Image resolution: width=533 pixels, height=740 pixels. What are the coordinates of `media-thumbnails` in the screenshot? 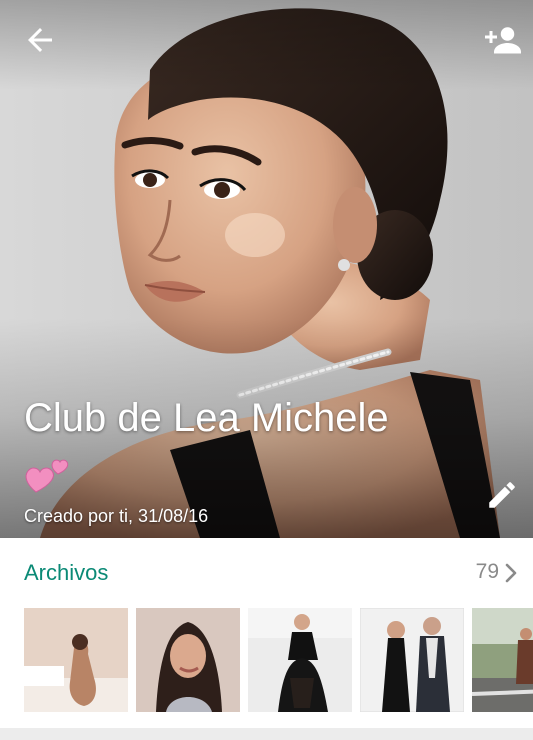 It's located at (278, 660).